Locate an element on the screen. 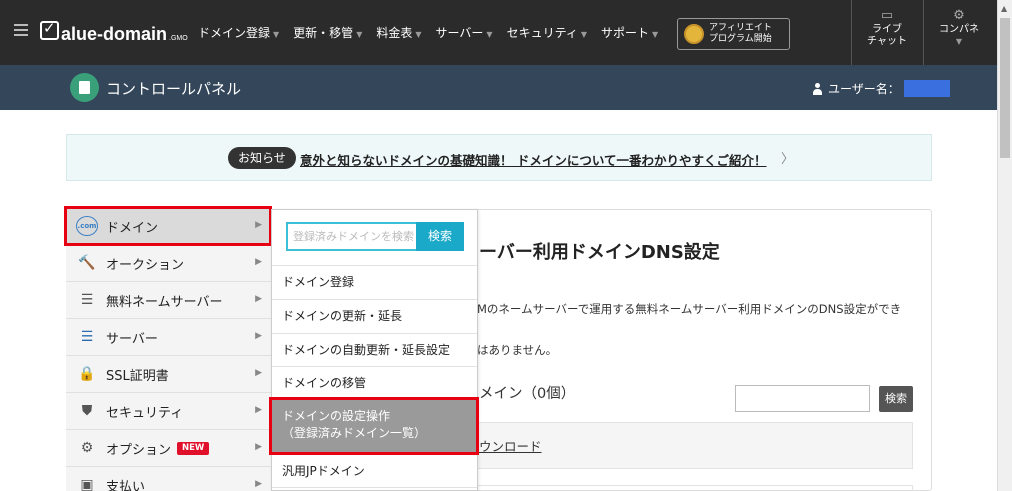 The width and height of the screenshot is (1012, 491). sidebar-item-label: サーバー is located at coordinates (132, 339).